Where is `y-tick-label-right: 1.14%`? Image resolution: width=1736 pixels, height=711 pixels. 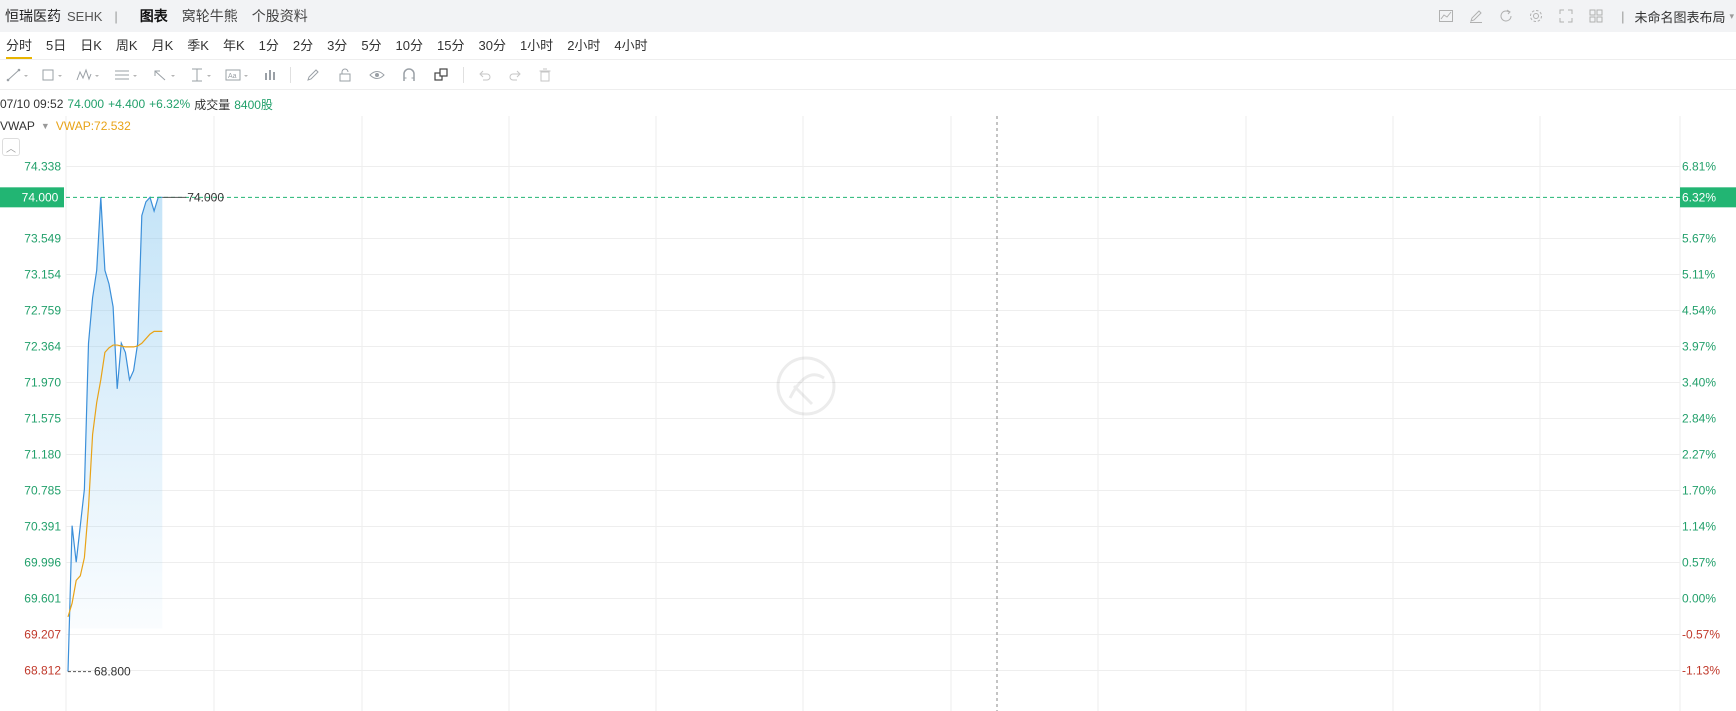 y-tick-label-right: 1.14% is located at coordinates (1699, 526).